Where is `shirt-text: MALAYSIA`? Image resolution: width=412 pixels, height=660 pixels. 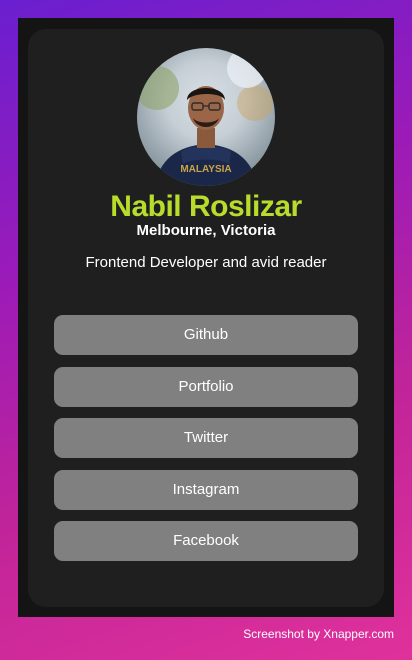 shirt-text: MALAYSIA is located at coordinates (205, 169).